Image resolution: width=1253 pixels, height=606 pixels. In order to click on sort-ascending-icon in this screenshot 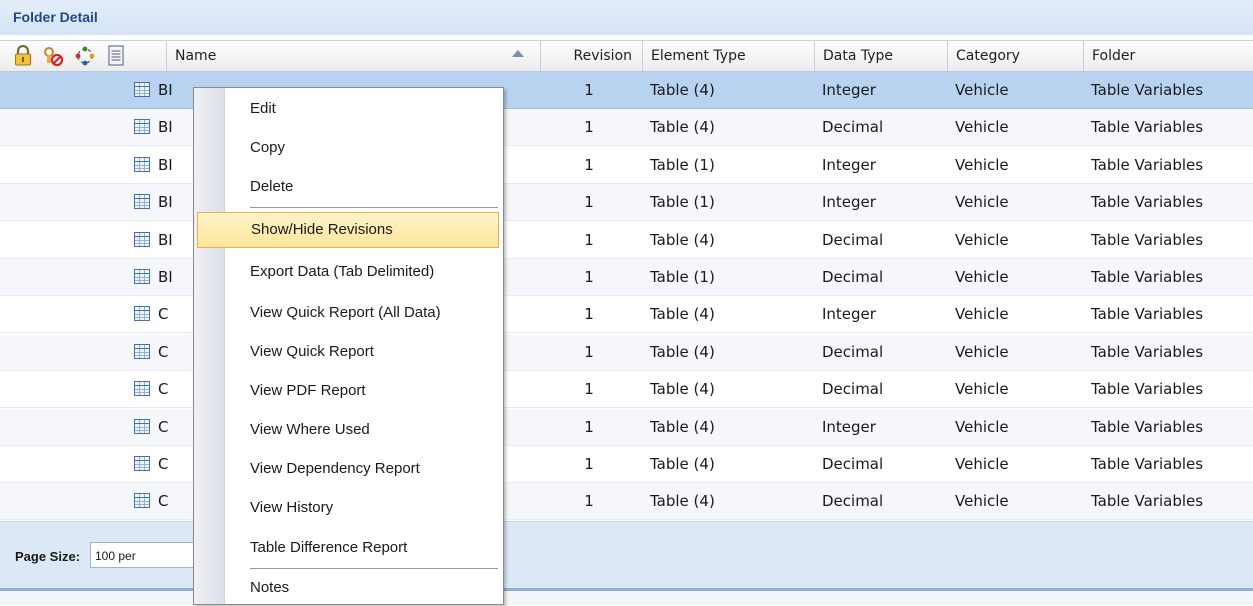, I will do `click(518, 53)`.